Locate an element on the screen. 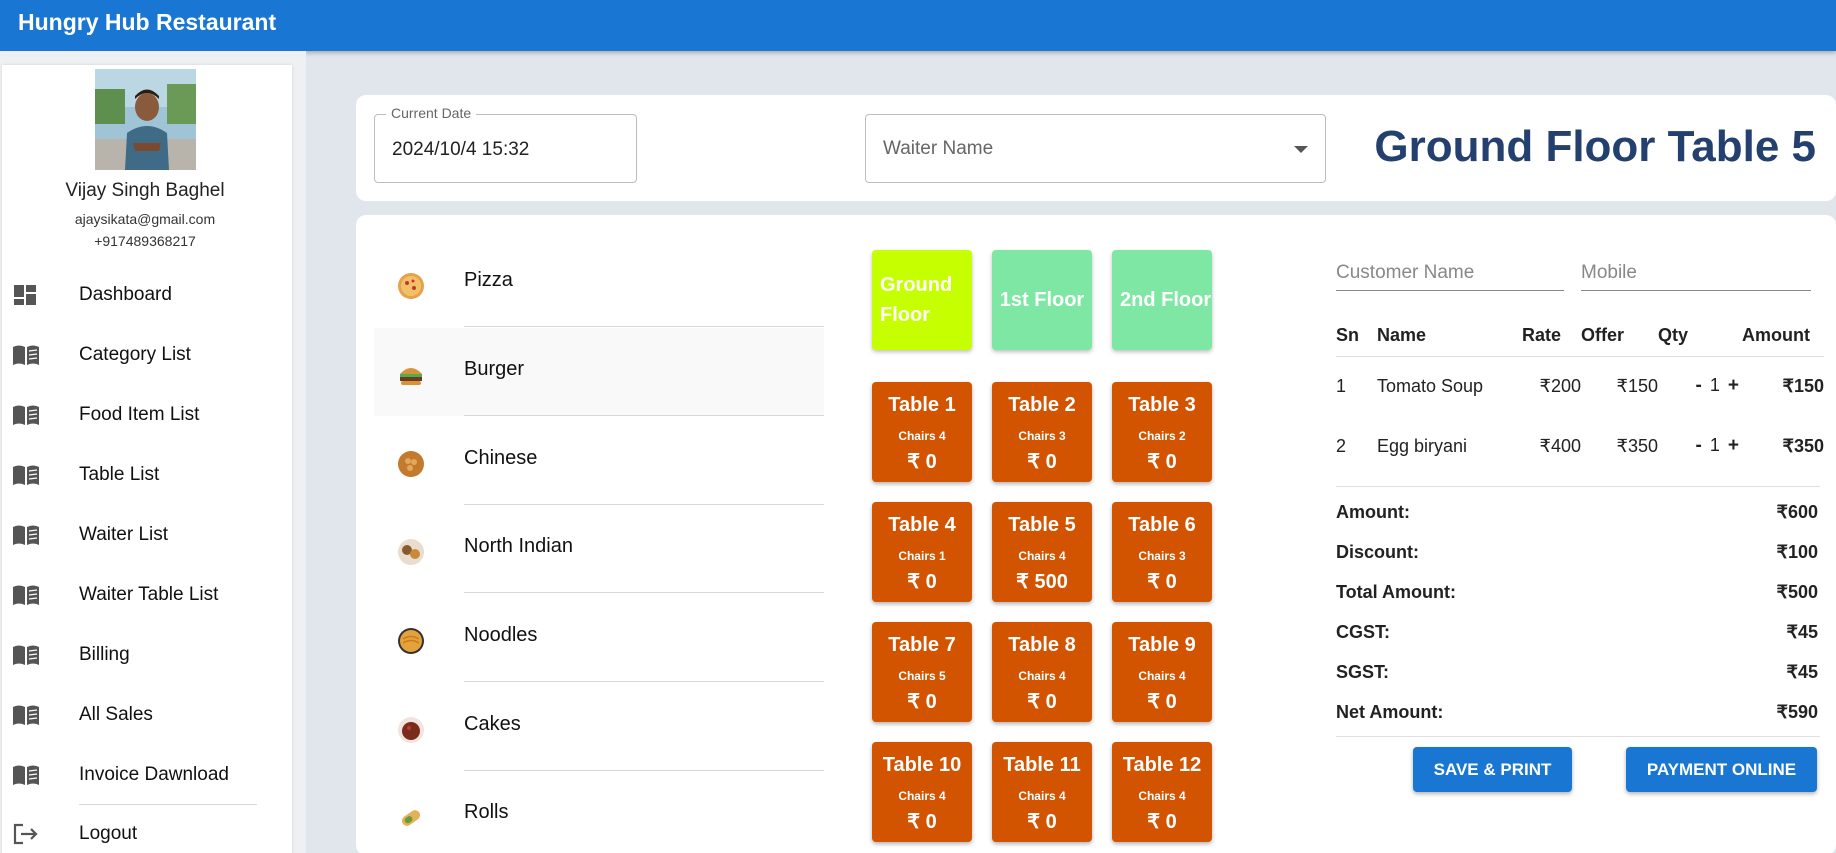  table-row: 1 Tomato Soup ₹200 ₹150 - 1 + ₹150 is located at coordinates (1580, 386).